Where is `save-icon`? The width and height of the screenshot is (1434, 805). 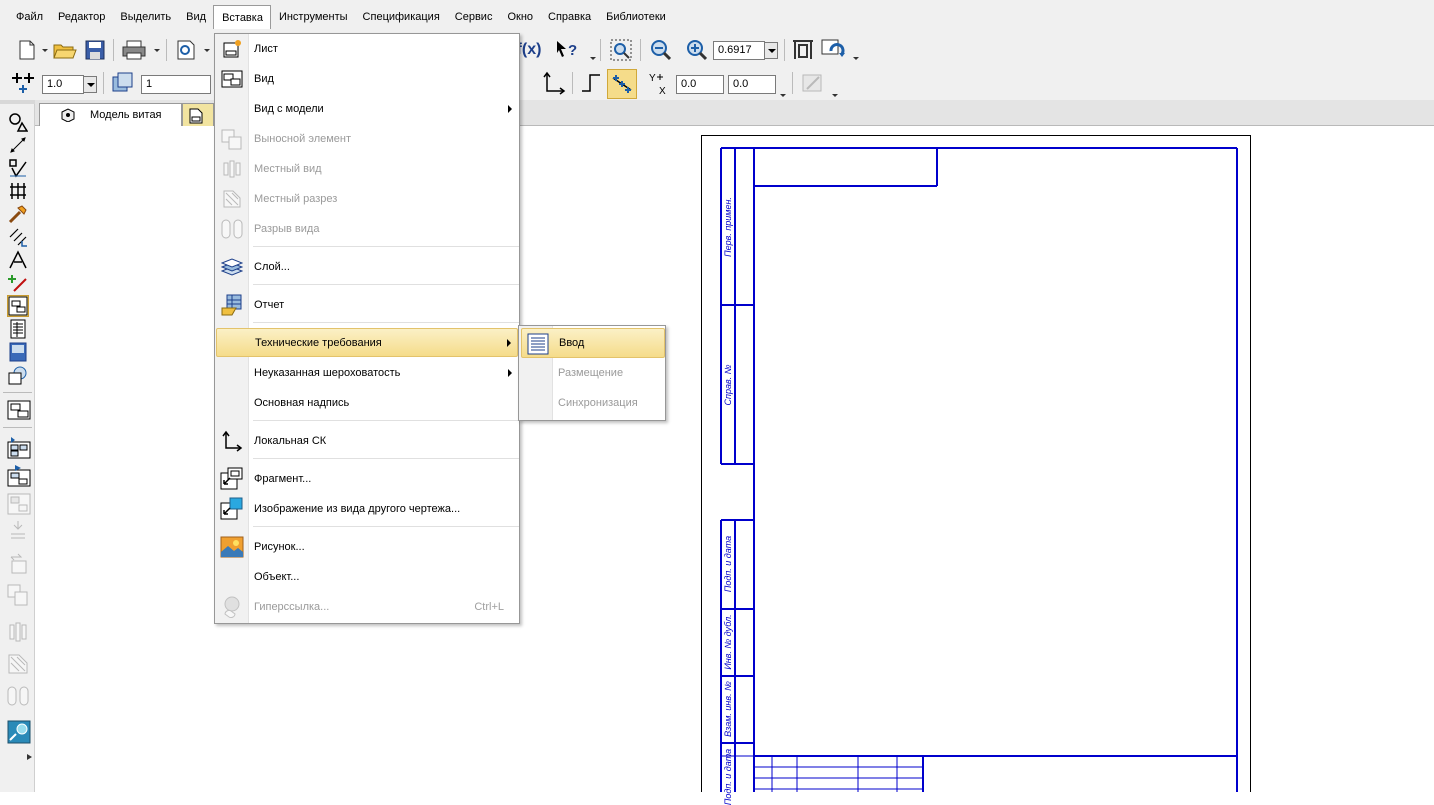 save-icon is located at coordinates (95, 50).